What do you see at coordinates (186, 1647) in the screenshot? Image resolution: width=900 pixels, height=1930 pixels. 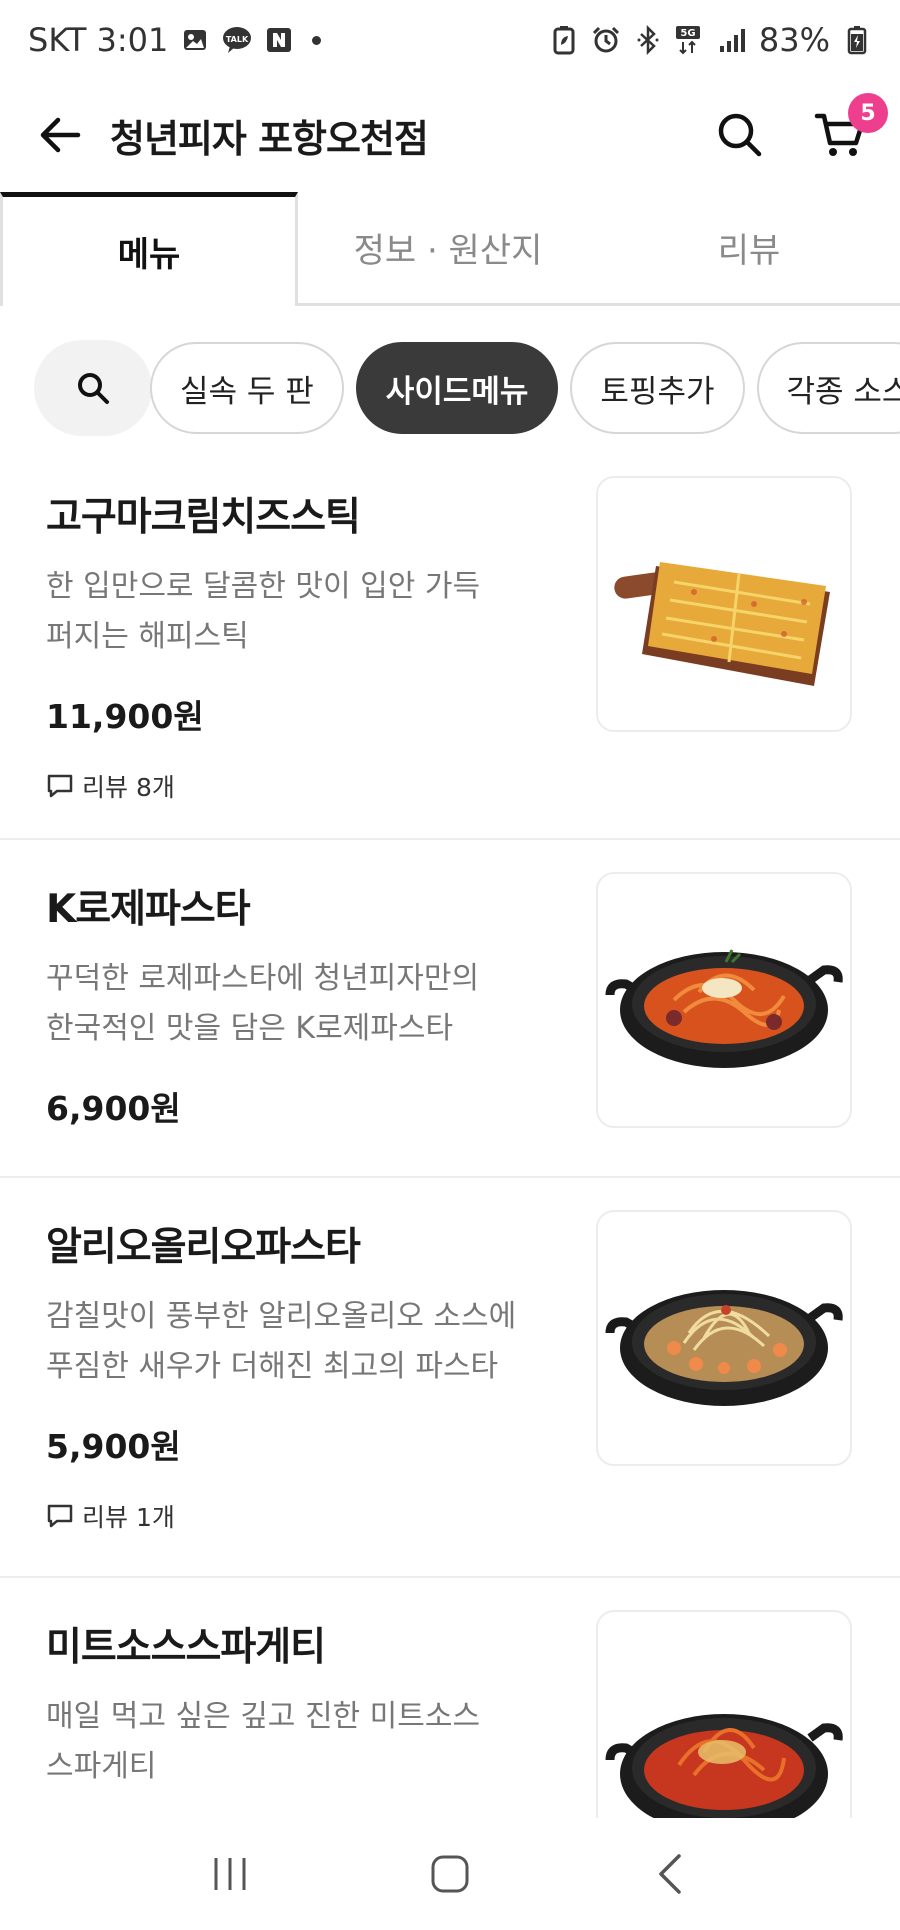 I see `menu-item-name: 미트소스스파게티` at bounding box center [186, 1647].